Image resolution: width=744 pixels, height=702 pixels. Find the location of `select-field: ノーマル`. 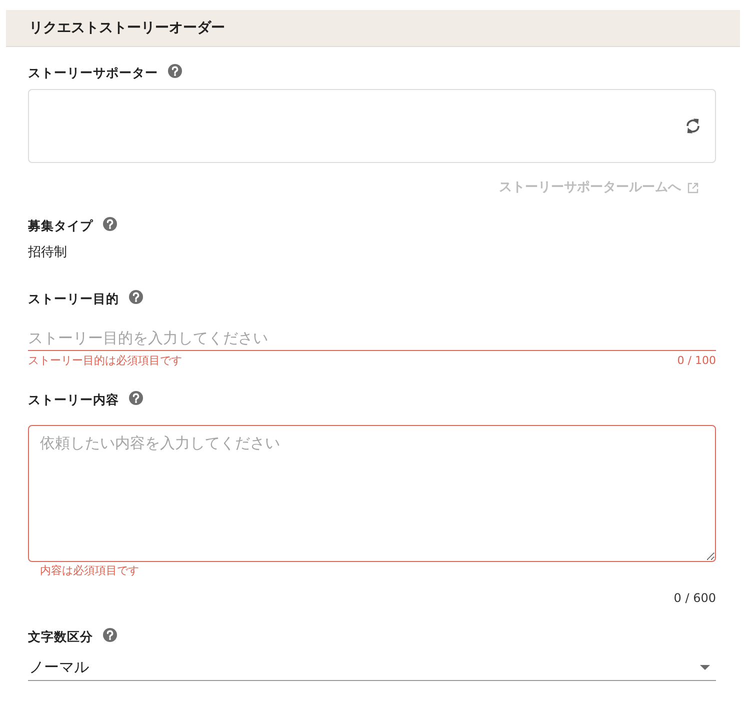

select-field: ノーマル is located at coordinates (372, 669).